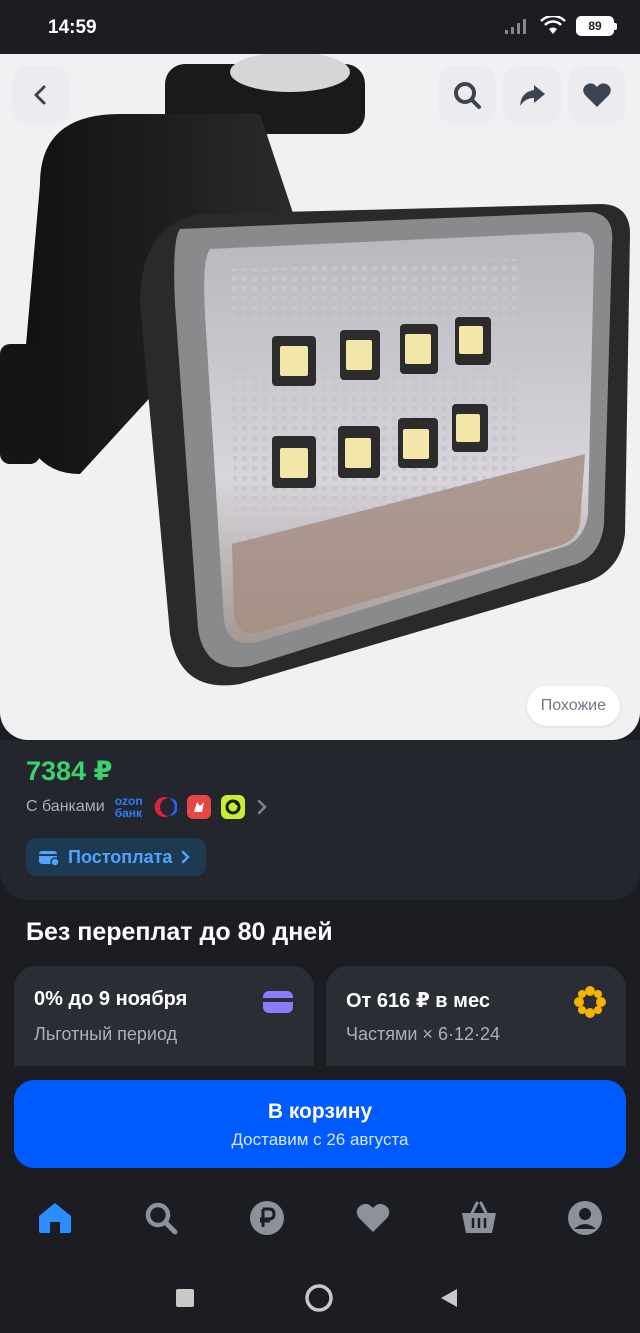 Image resolution: width=640 pixels, height=1333 pixels. I want to click on installments-title: Без переплат до 80 дней, so click(179, 932).